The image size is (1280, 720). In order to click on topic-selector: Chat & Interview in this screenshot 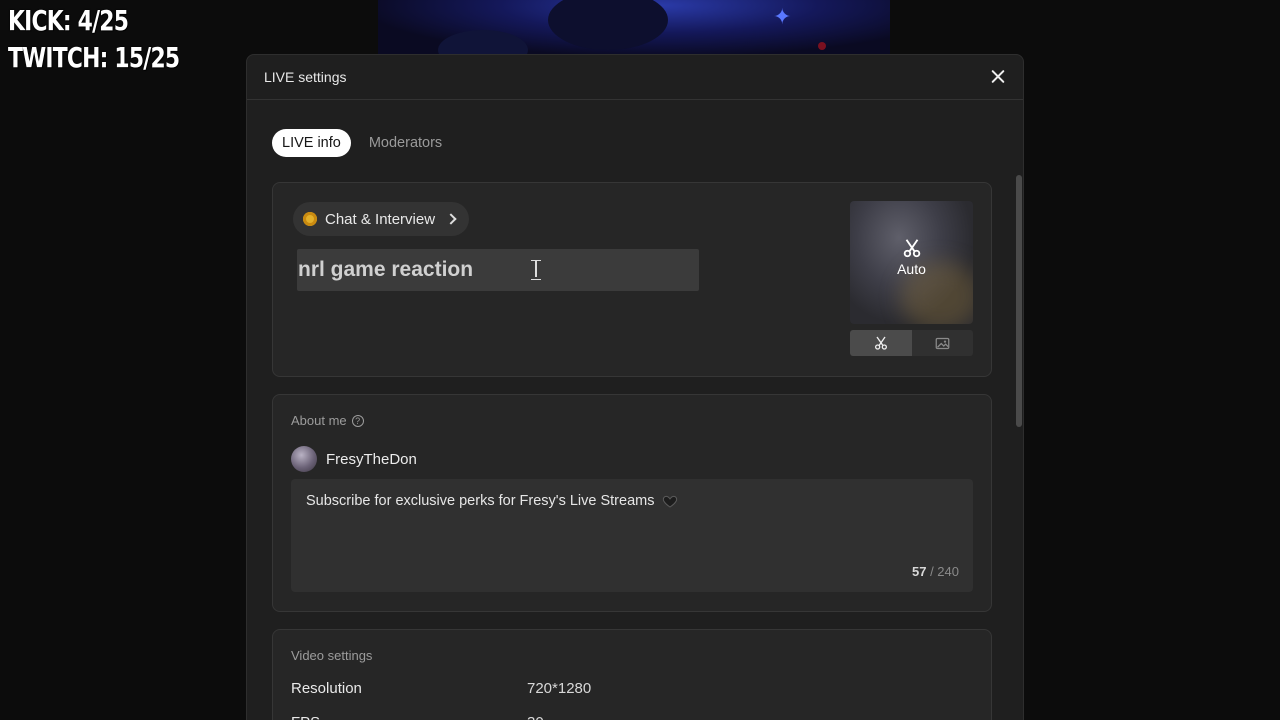, I will do `click(381, 219)`.